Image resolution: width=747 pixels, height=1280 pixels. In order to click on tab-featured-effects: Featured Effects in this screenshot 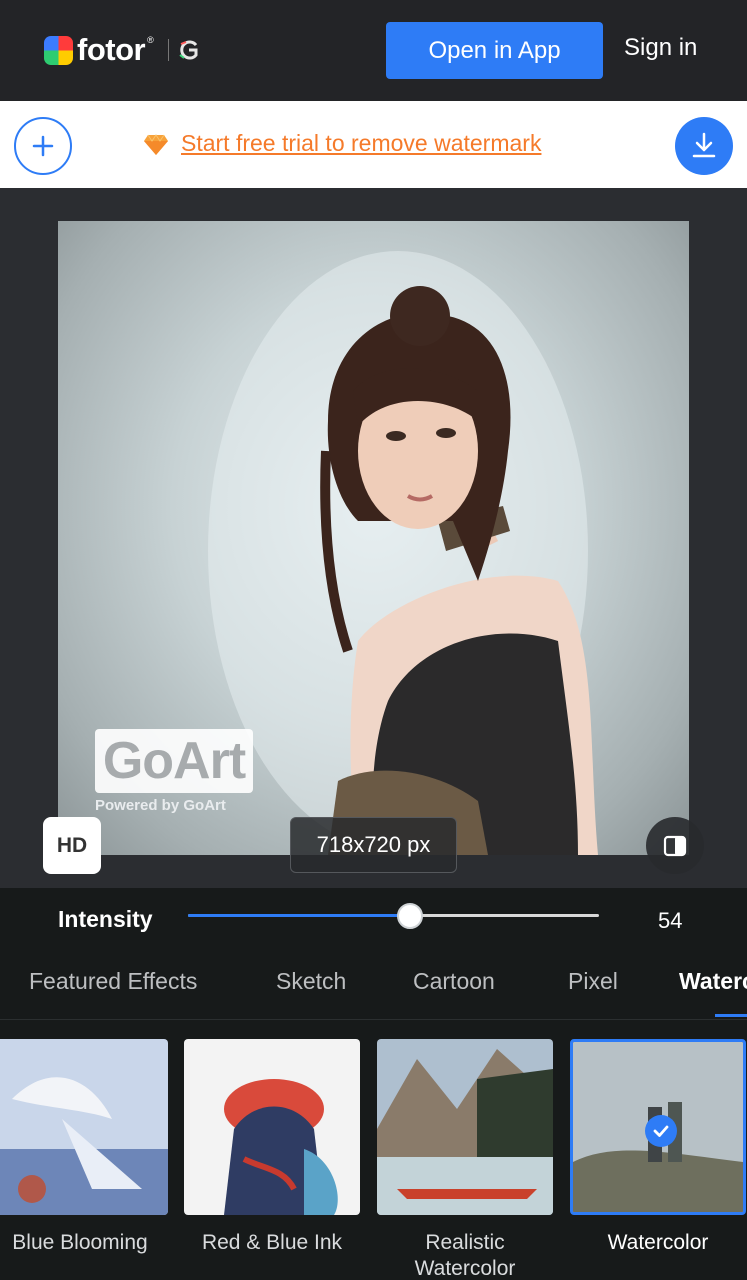, I will do `click(113, 981)`.